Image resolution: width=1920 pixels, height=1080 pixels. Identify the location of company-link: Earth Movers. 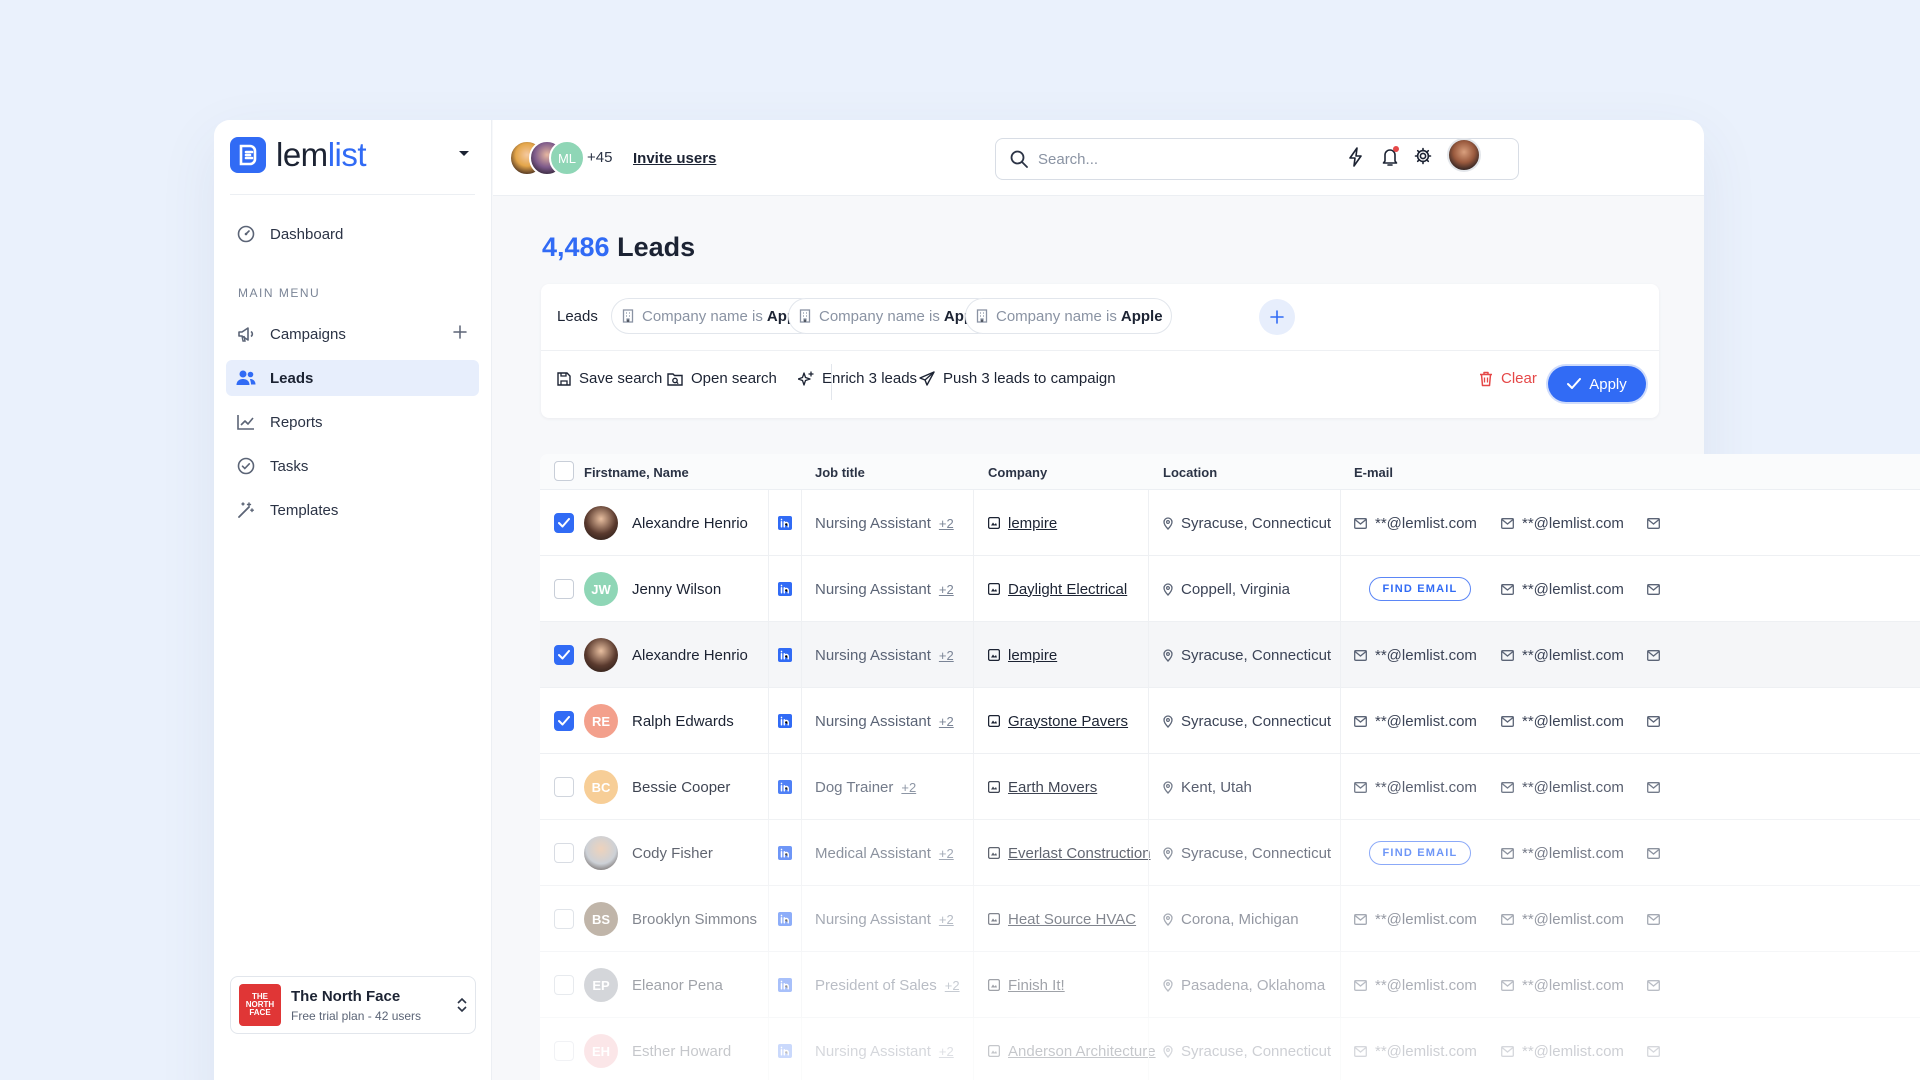
(1052, 787).